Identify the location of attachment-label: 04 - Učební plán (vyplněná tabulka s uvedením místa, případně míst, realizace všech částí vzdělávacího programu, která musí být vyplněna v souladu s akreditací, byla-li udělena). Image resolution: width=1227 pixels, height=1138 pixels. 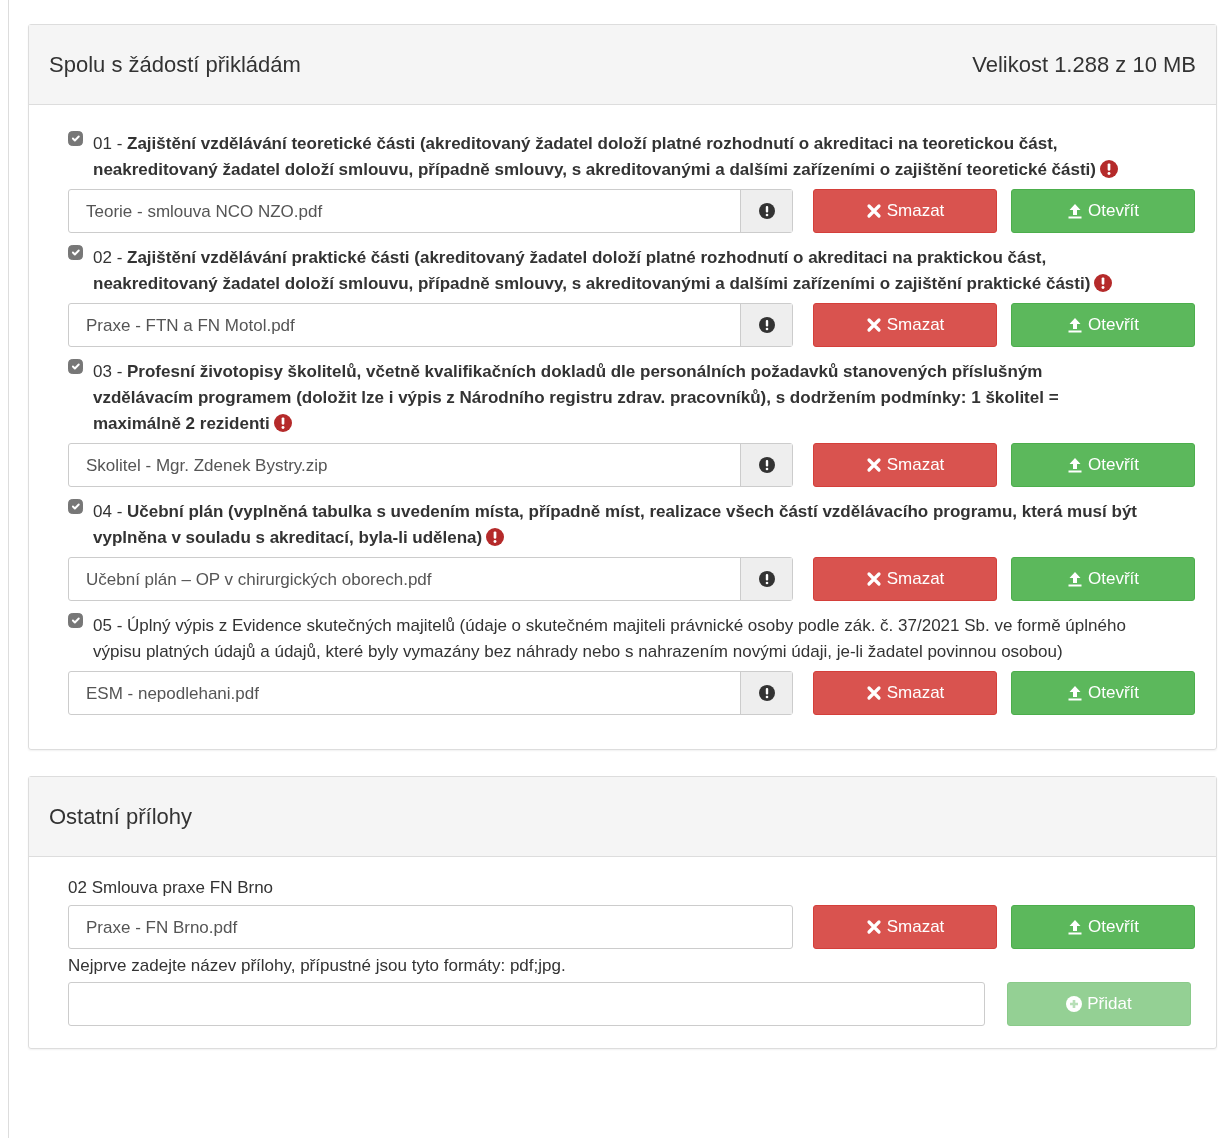
(615, 525).